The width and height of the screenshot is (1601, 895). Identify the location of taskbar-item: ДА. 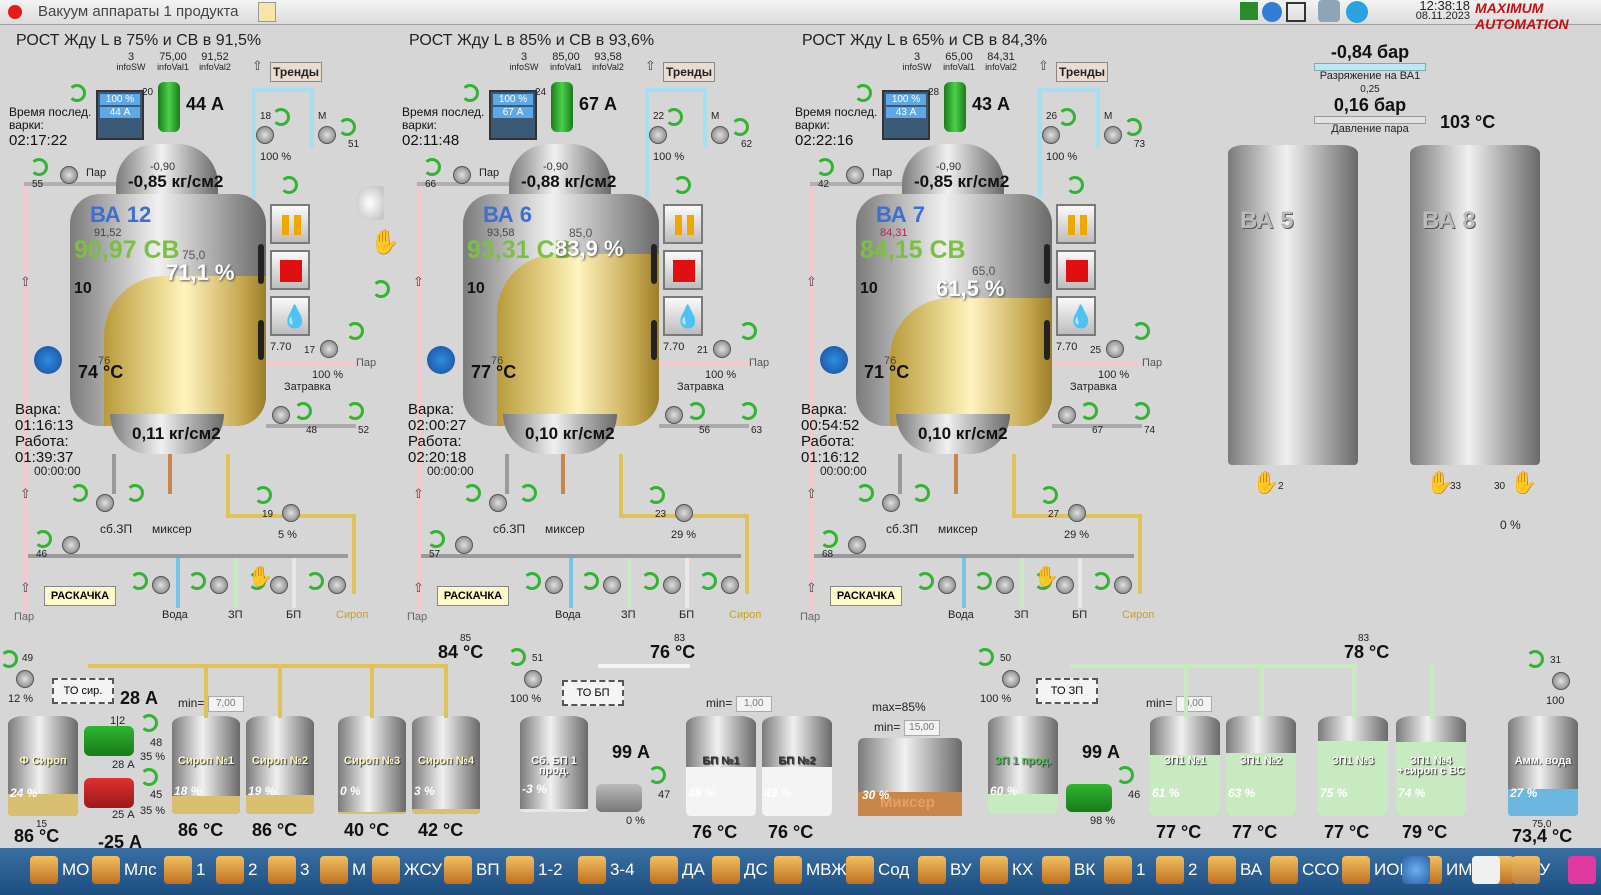
(693, 870).